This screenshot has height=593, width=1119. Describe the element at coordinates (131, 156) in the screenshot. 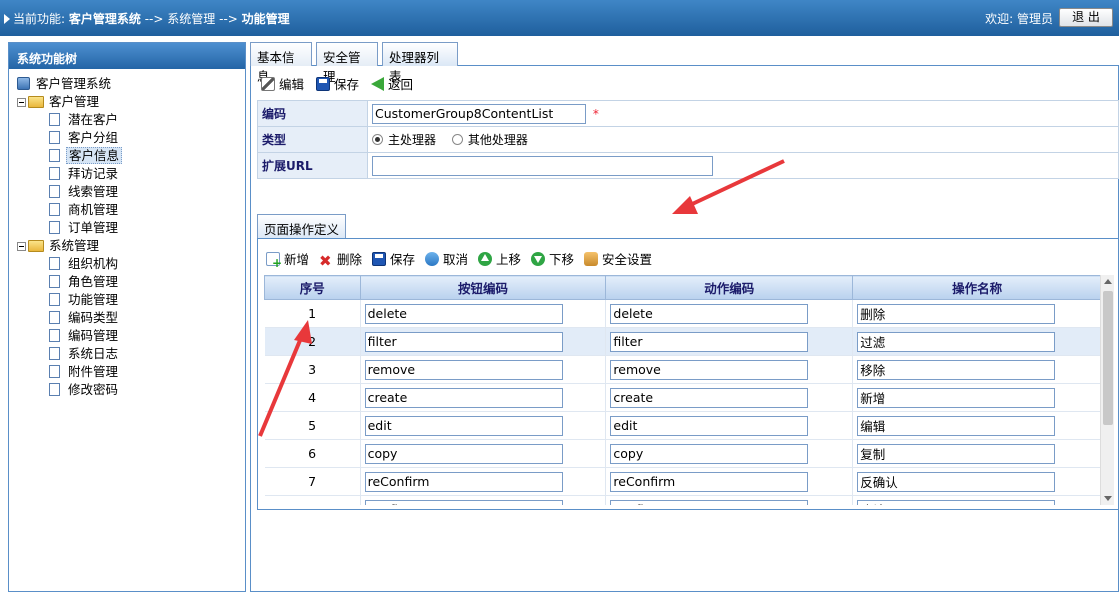

I see `tree-item: 客户信息` at that location.